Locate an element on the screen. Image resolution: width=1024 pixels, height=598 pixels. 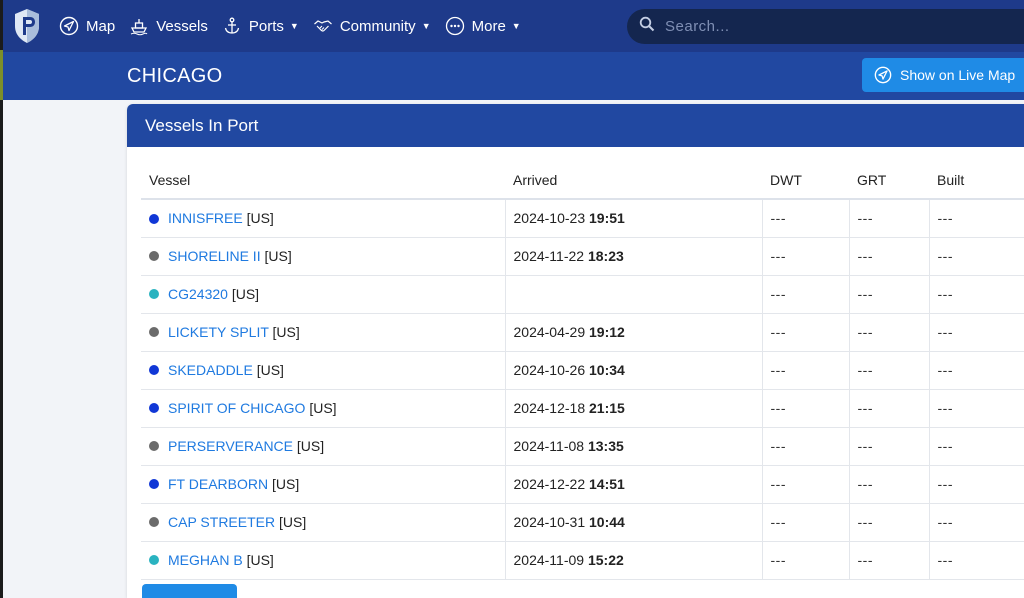
arrived-time: 19:12 is located at coordinates (607, 332).